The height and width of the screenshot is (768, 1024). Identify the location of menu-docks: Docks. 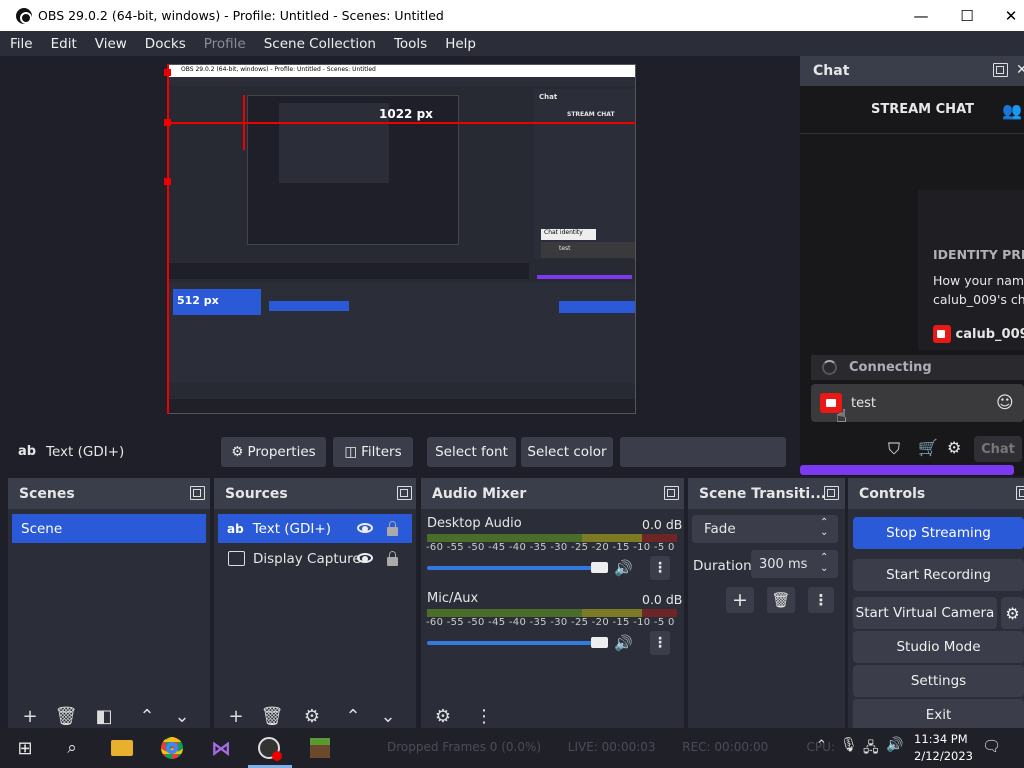
(165, 44).